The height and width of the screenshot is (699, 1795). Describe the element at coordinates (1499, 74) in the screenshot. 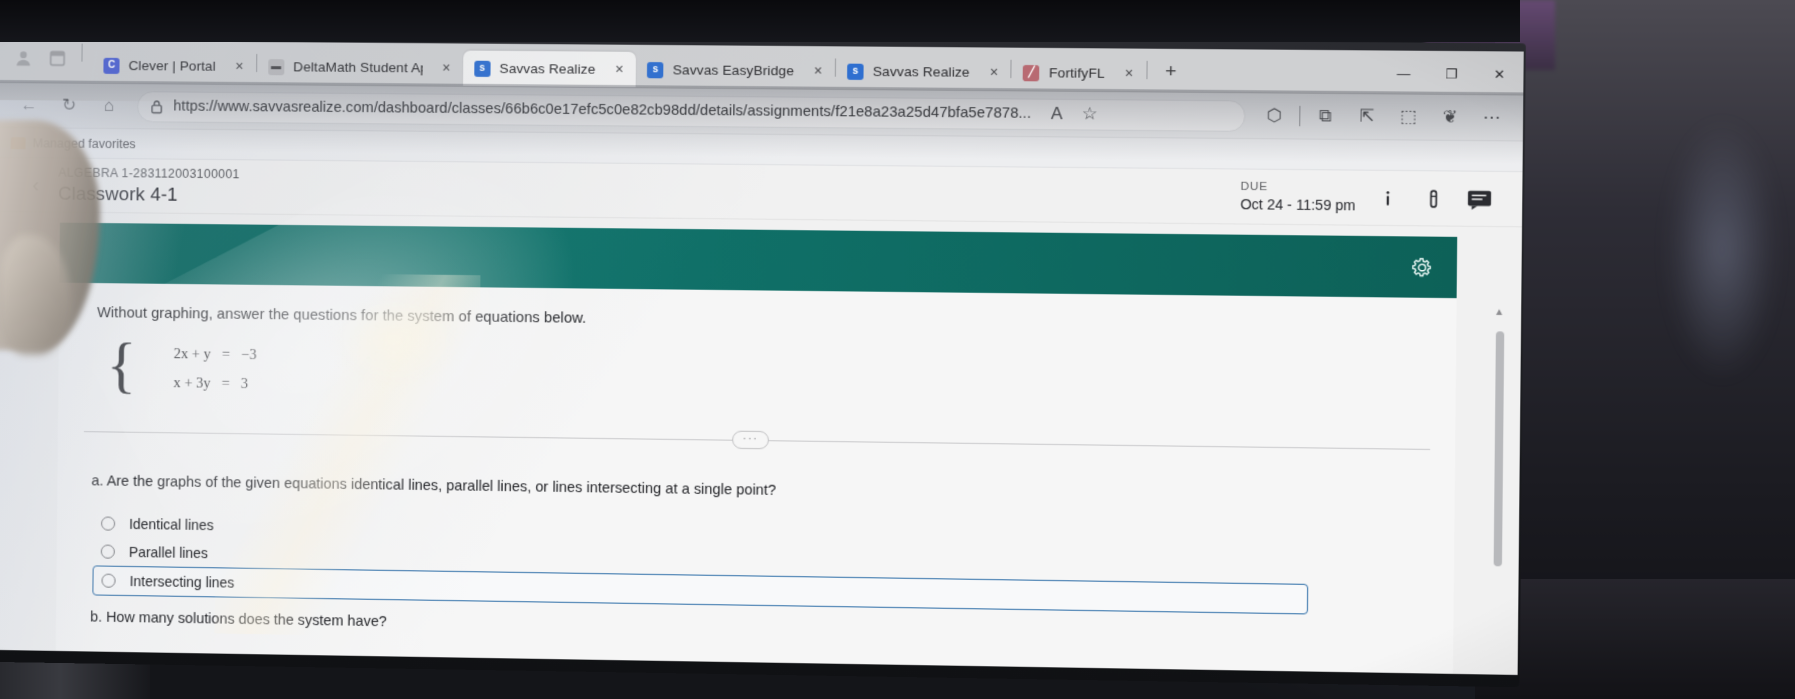

I see `close-window-button: ✕` at that location.